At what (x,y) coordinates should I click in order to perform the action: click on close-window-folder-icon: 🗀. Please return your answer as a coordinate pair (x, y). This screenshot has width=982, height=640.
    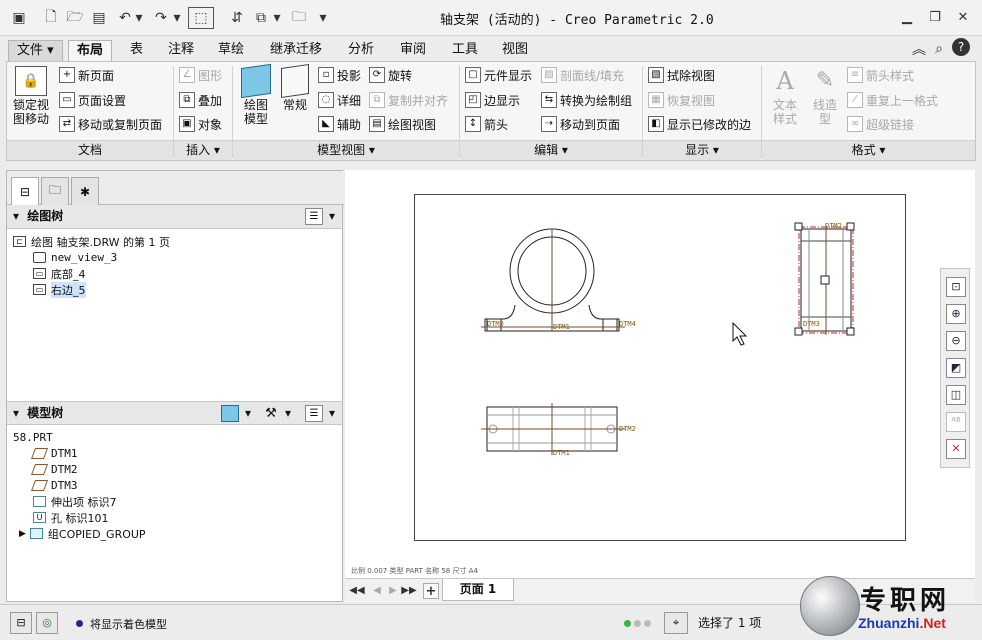
    Looking at the image, I should click on (299, 18).